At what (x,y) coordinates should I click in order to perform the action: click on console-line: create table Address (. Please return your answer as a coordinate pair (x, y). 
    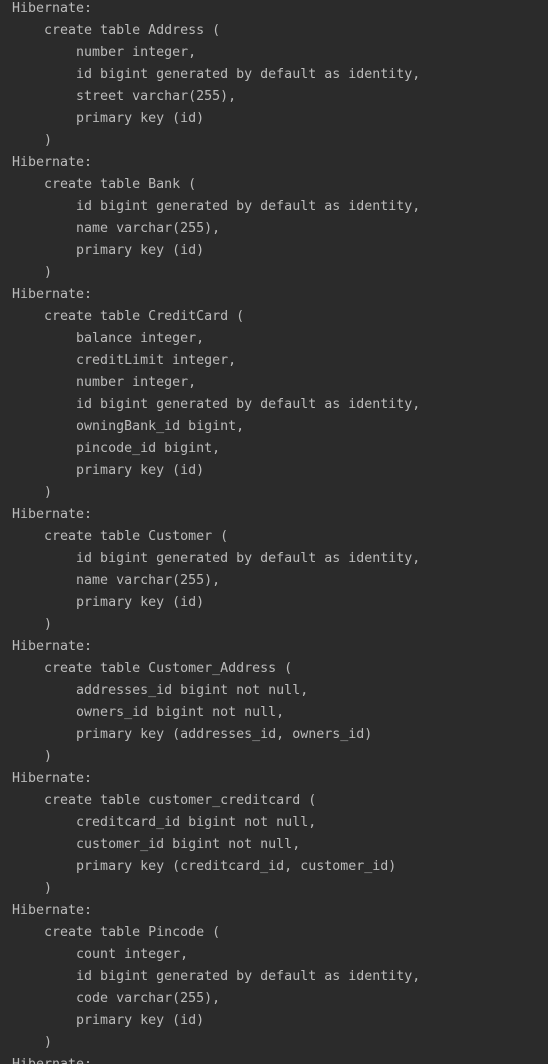
    Looking at the image, I should click on (116, 30).